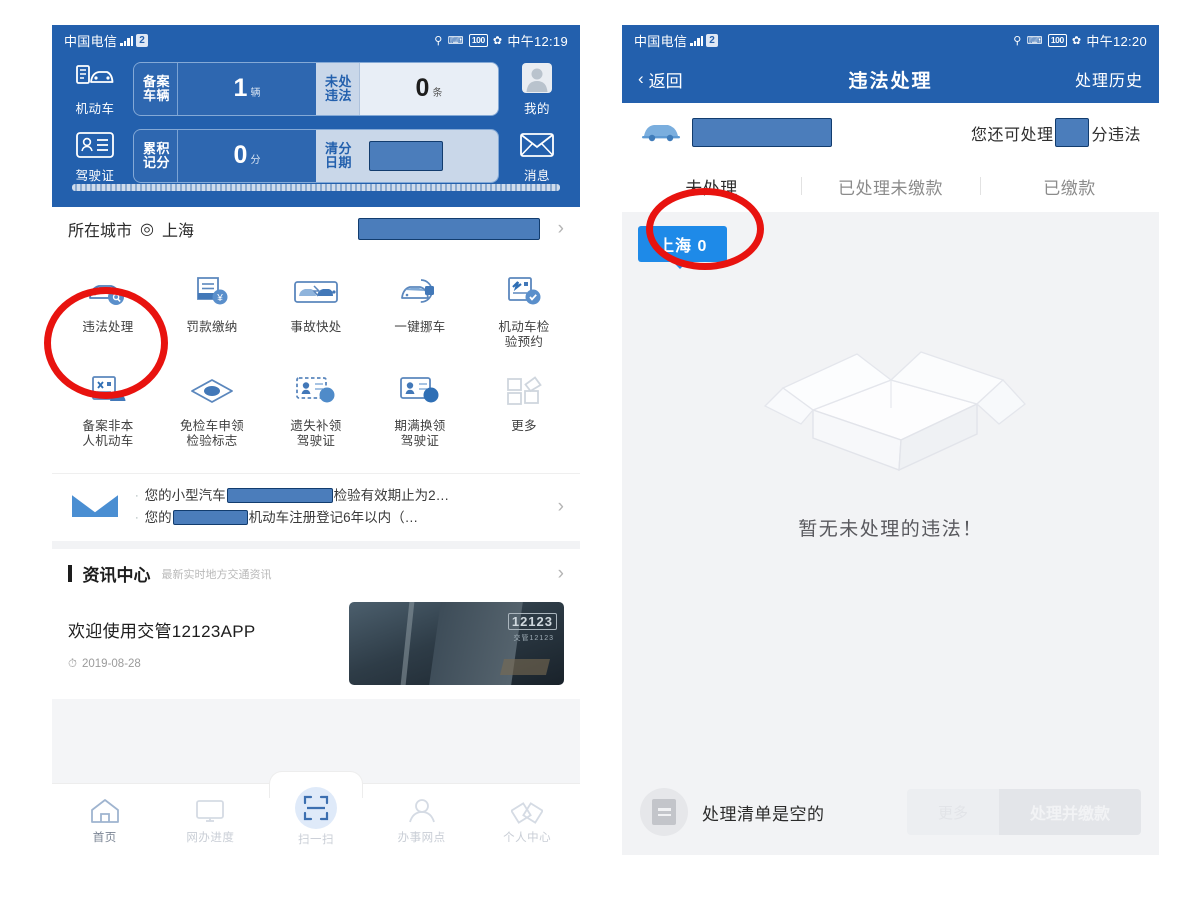 Image resolution: width=1200 pixels, height=900 pixels. What do you see at coordinates (316, 573) in the screenshot?
I see `news-center-header: 资讯中心 最新实时地方交通资讯 ›` at bounding box center [316, 573].